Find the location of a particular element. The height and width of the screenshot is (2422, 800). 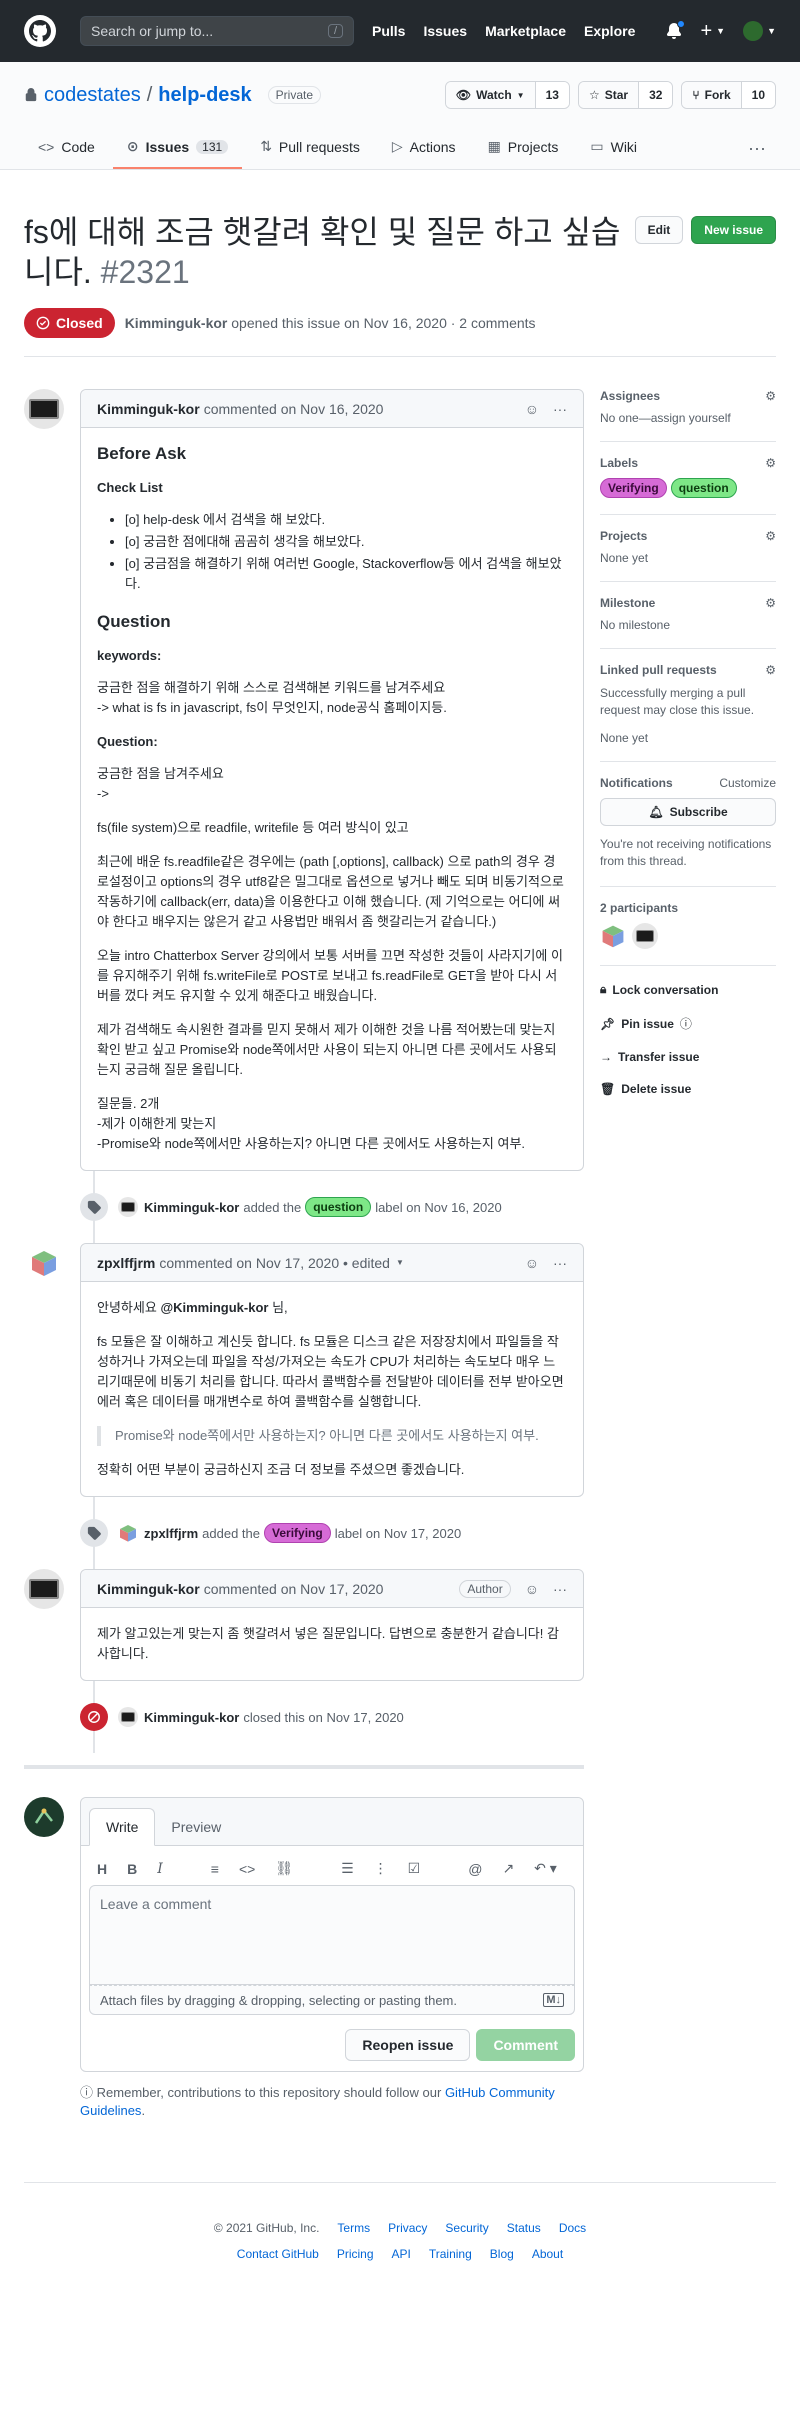

transfer-issue-button: → Transfer issue is located at coordinates (688, 1057).